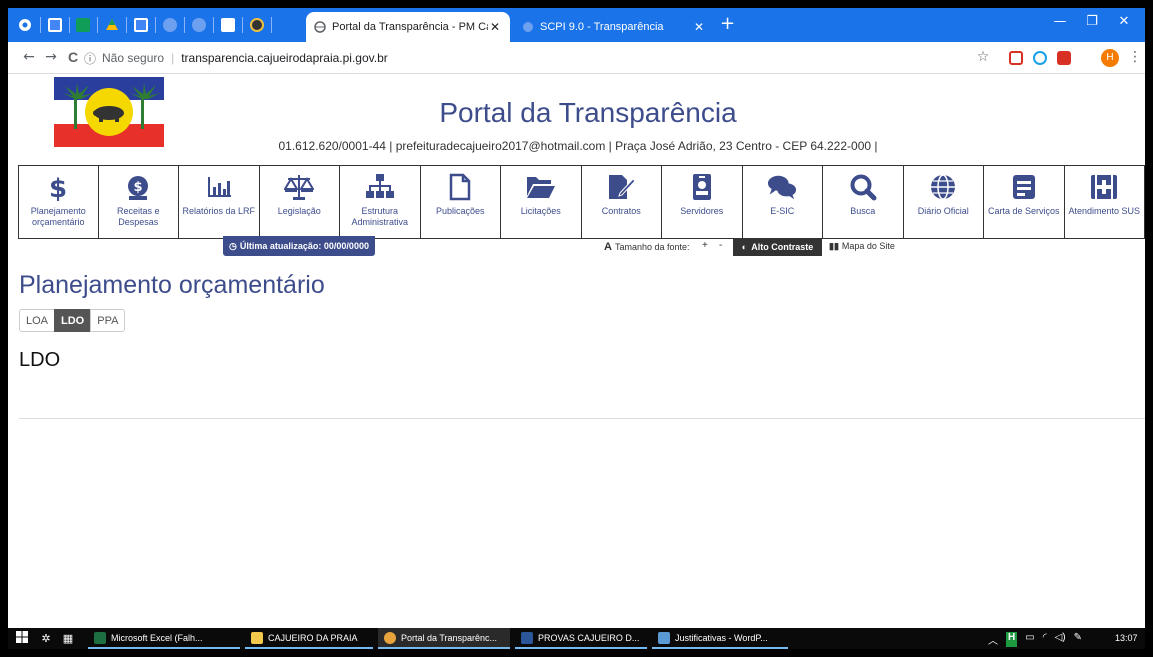  I want to click on menu-item-servidores: Servidores, so click(702, 202).